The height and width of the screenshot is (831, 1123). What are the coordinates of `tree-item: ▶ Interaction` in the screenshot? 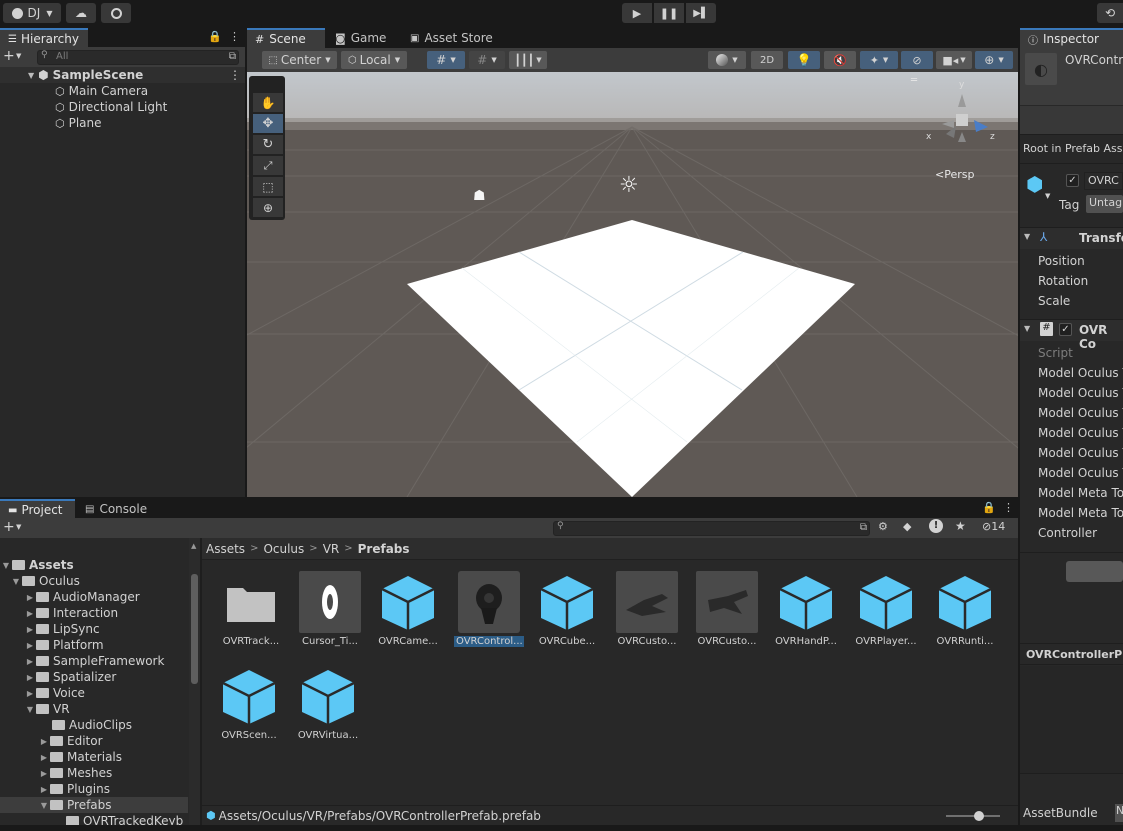 It's located at (71, 613).